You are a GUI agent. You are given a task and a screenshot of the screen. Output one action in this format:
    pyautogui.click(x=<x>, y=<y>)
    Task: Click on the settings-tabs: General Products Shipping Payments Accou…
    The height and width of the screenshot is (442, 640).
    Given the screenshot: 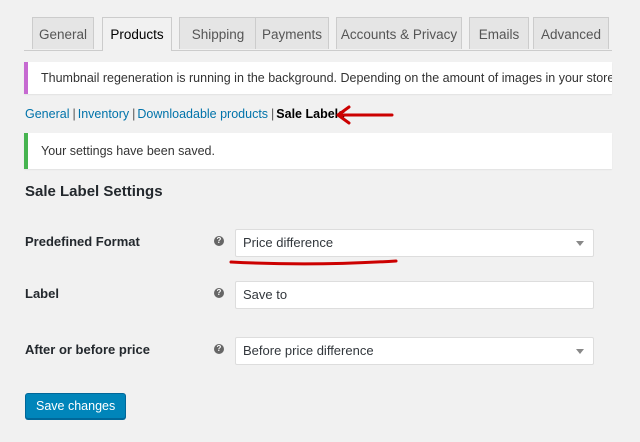 What is the action you would take?
    pyautogui.click(x=318, y=34)
    